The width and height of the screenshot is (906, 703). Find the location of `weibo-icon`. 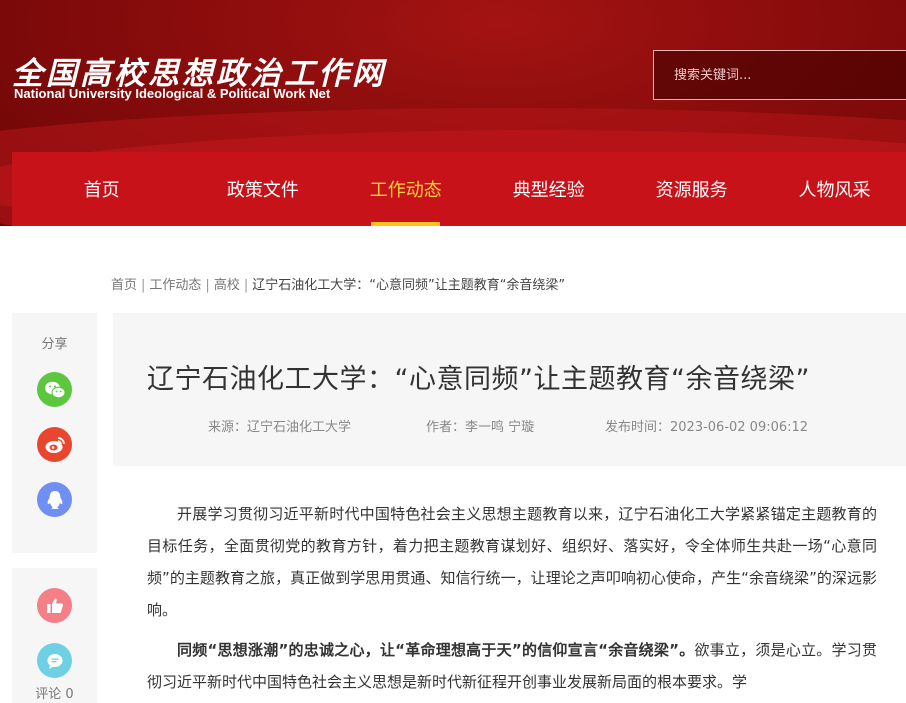

weibo-icon is located at coordinates (55, 444).